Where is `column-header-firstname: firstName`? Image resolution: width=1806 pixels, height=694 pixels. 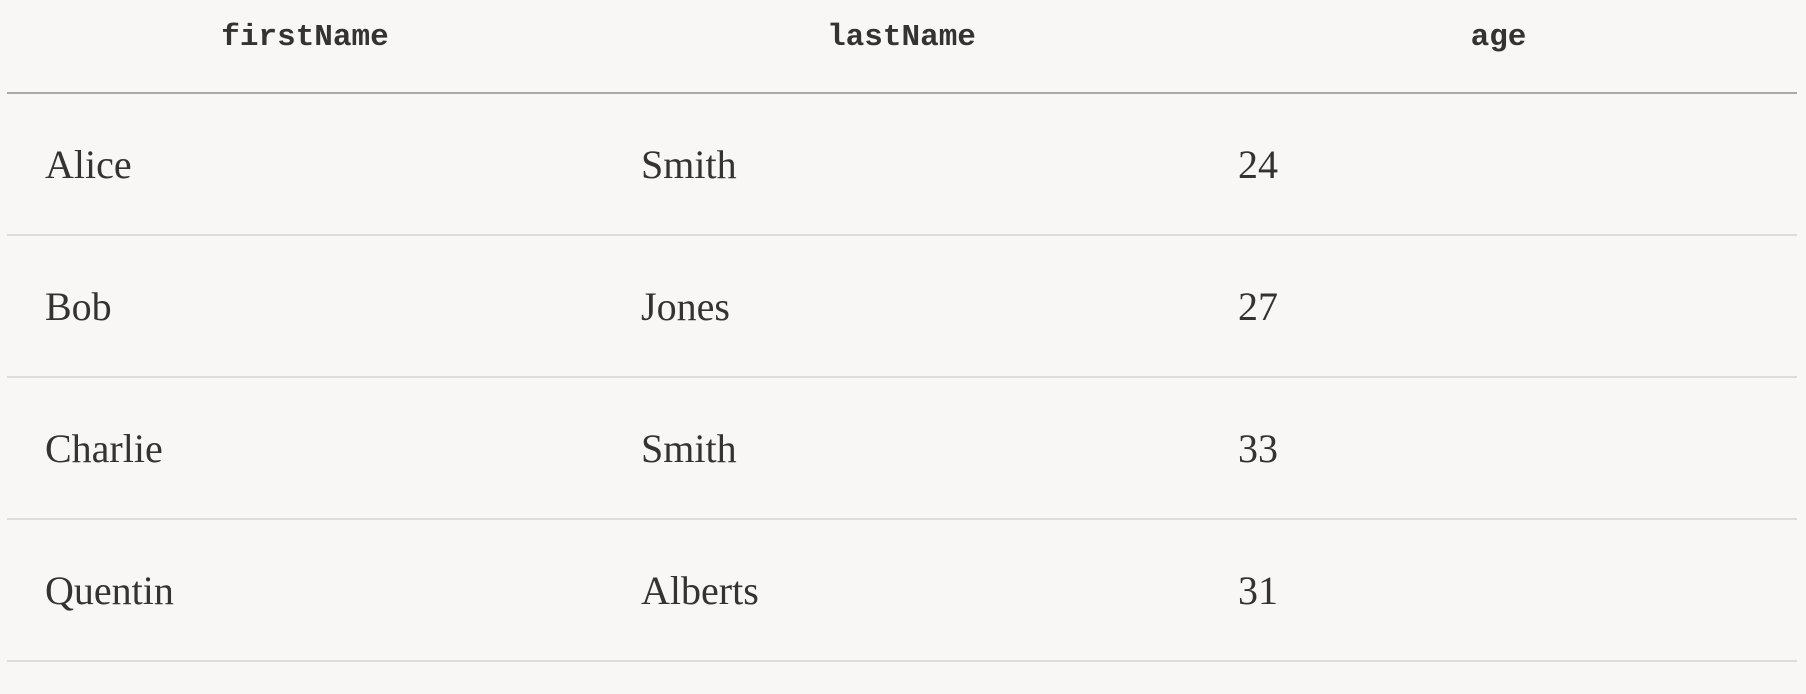
column-header-firstname: firstName is located at coordinates (305, 47).